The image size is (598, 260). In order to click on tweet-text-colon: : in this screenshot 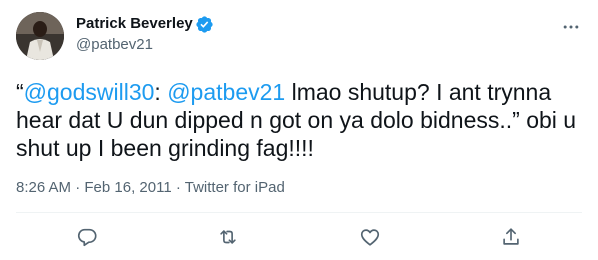, I will do `click(161, 92)`.